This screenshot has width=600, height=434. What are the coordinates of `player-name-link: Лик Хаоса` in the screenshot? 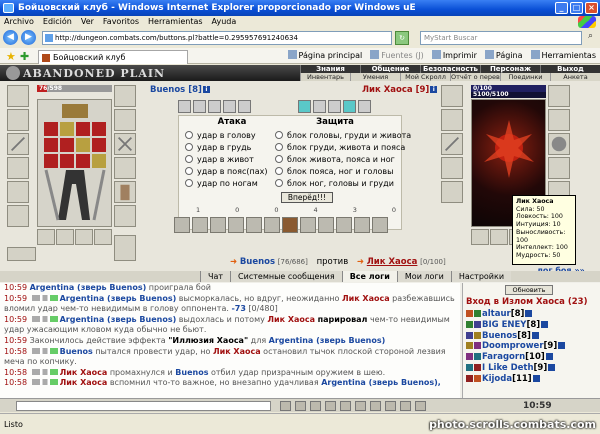 It's located at (291, 319).